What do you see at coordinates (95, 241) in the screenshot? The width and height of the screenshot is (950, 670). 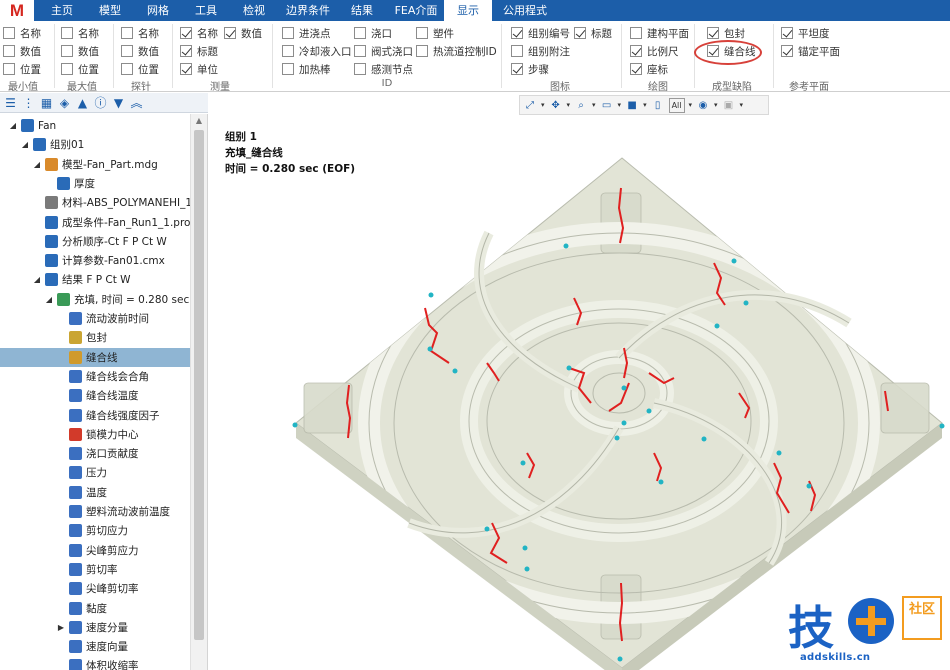 I see `tree-item: 分析顺序-Ct F P Ct W` at bounding box center [95, 241].